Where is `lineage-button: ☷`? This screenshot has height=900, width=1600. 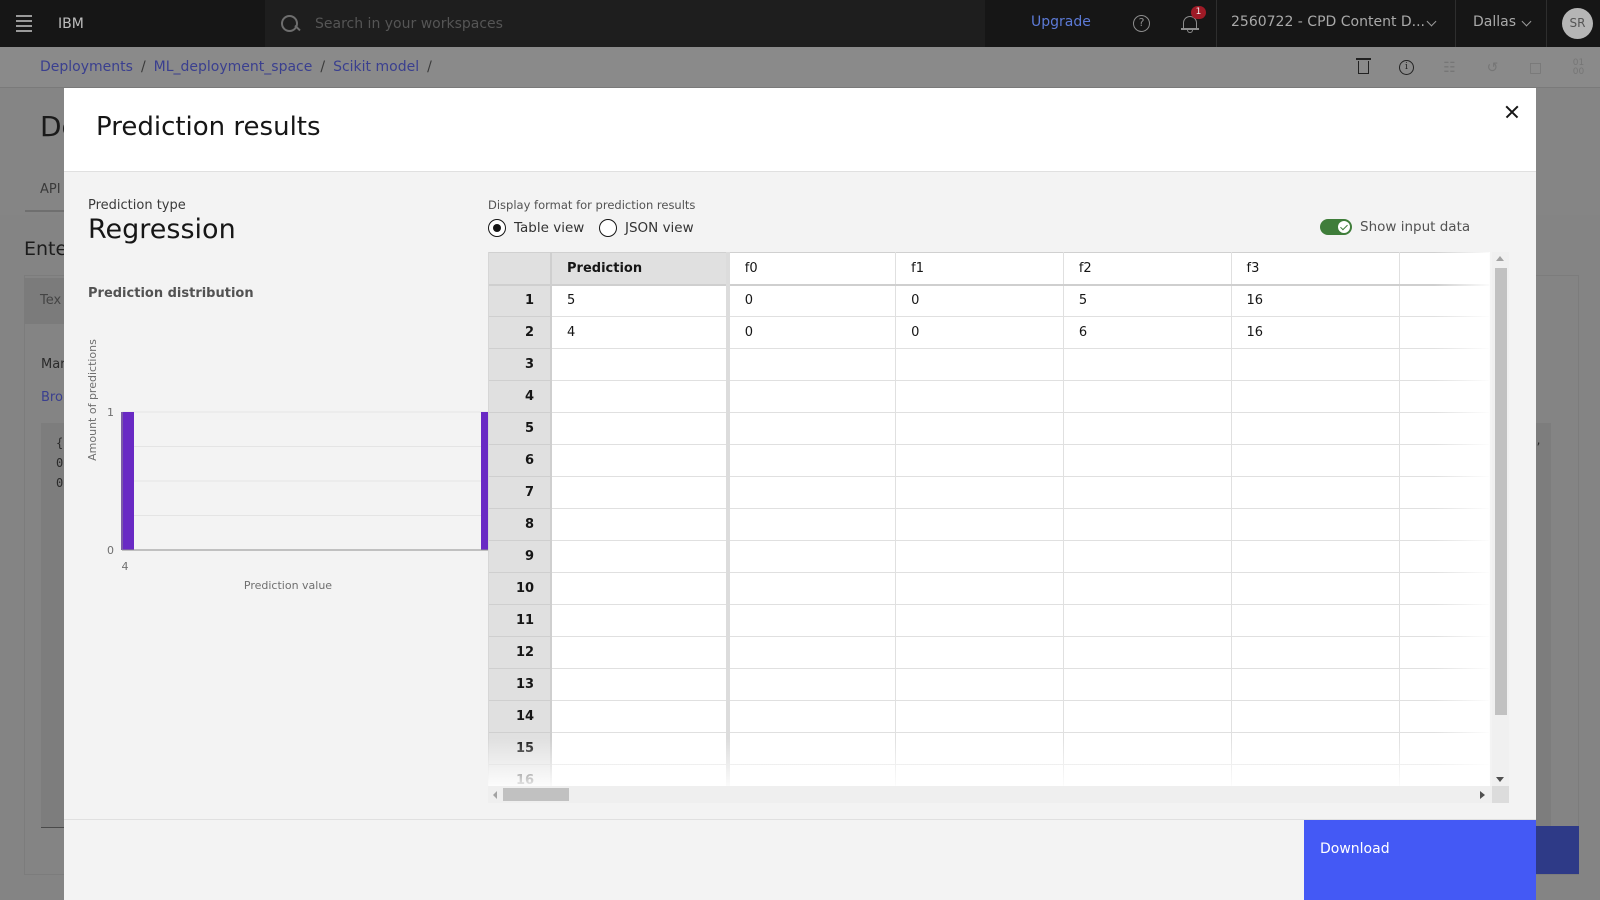 lineage-button: ☷ is located at coordinates (1449, 67).